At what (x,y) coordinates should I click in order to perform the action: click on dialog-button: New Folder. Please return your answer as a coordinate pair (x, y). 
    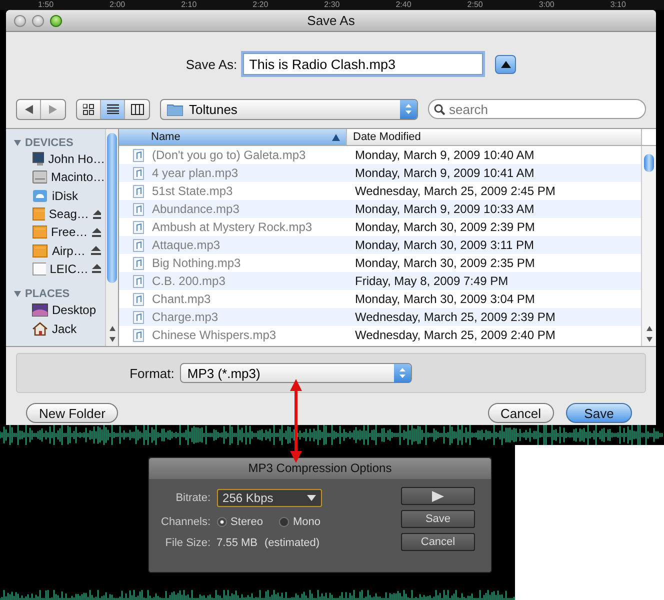
    Looking at the image, I should click on (72, 413).